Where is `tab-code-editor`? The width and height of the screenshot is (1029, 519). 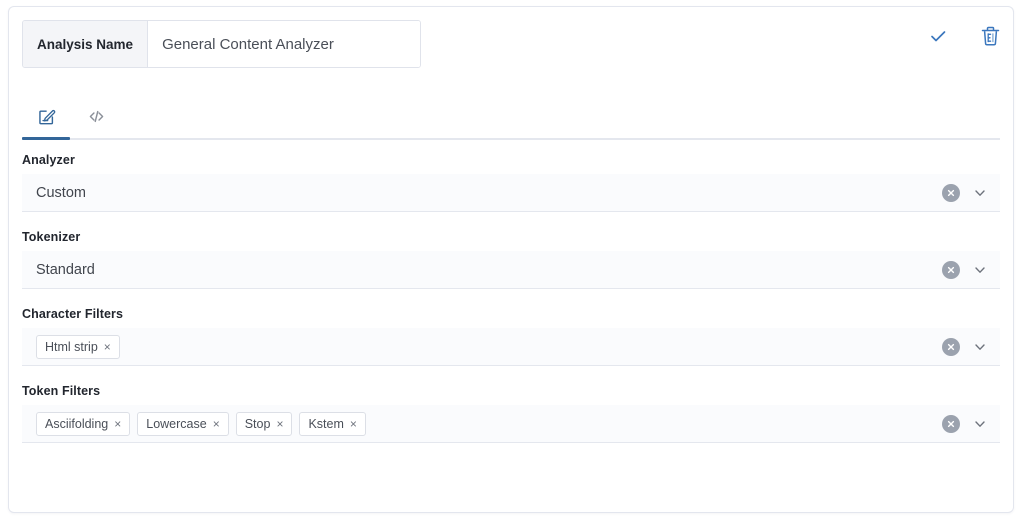
tab-code-editor is located at coordinates (96, 119).